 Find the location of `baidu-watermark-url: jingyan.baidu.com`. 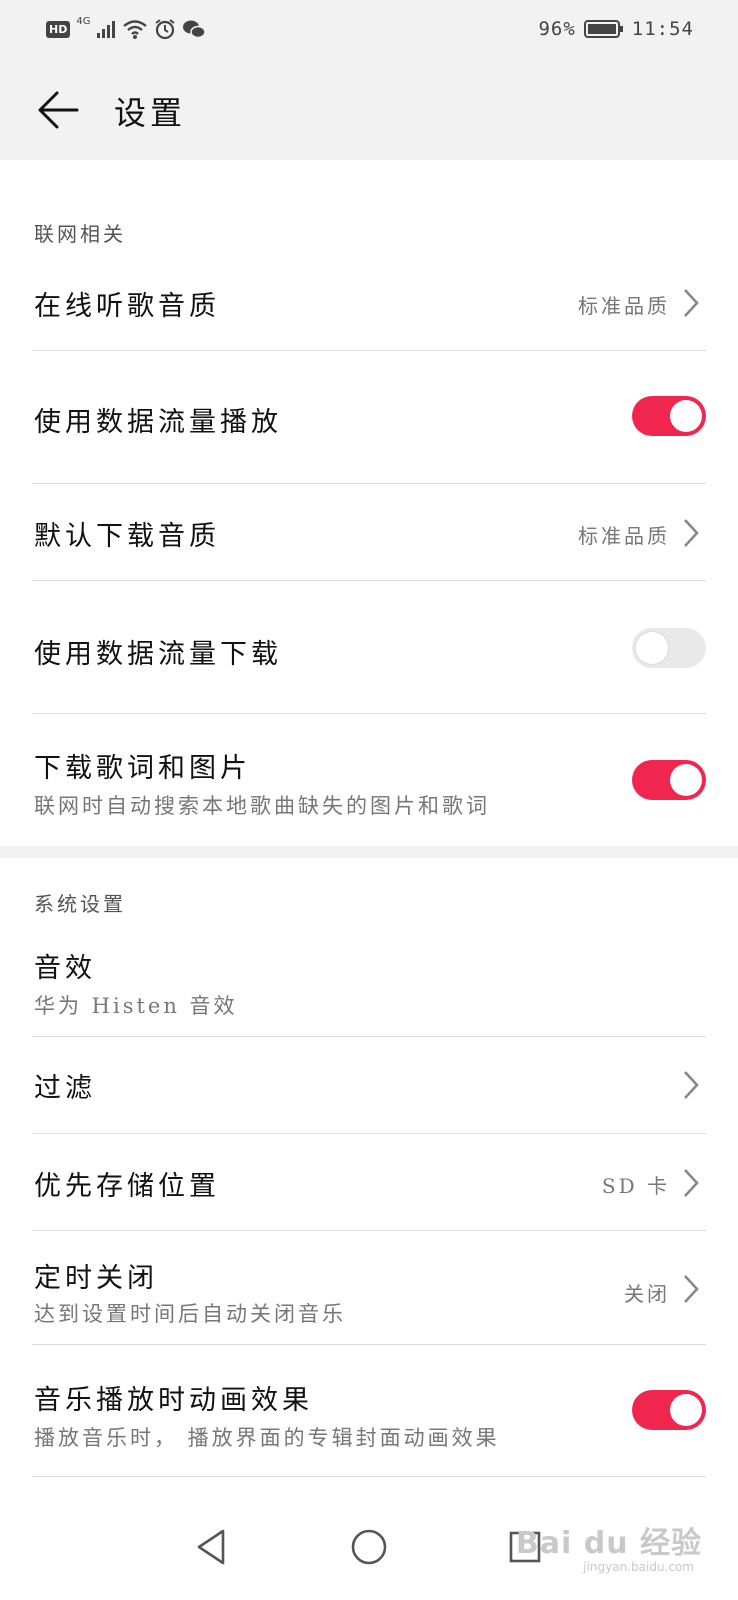

baidu-watermark-url: jingyan.baidu.com is located at coordinates (638, 1567).